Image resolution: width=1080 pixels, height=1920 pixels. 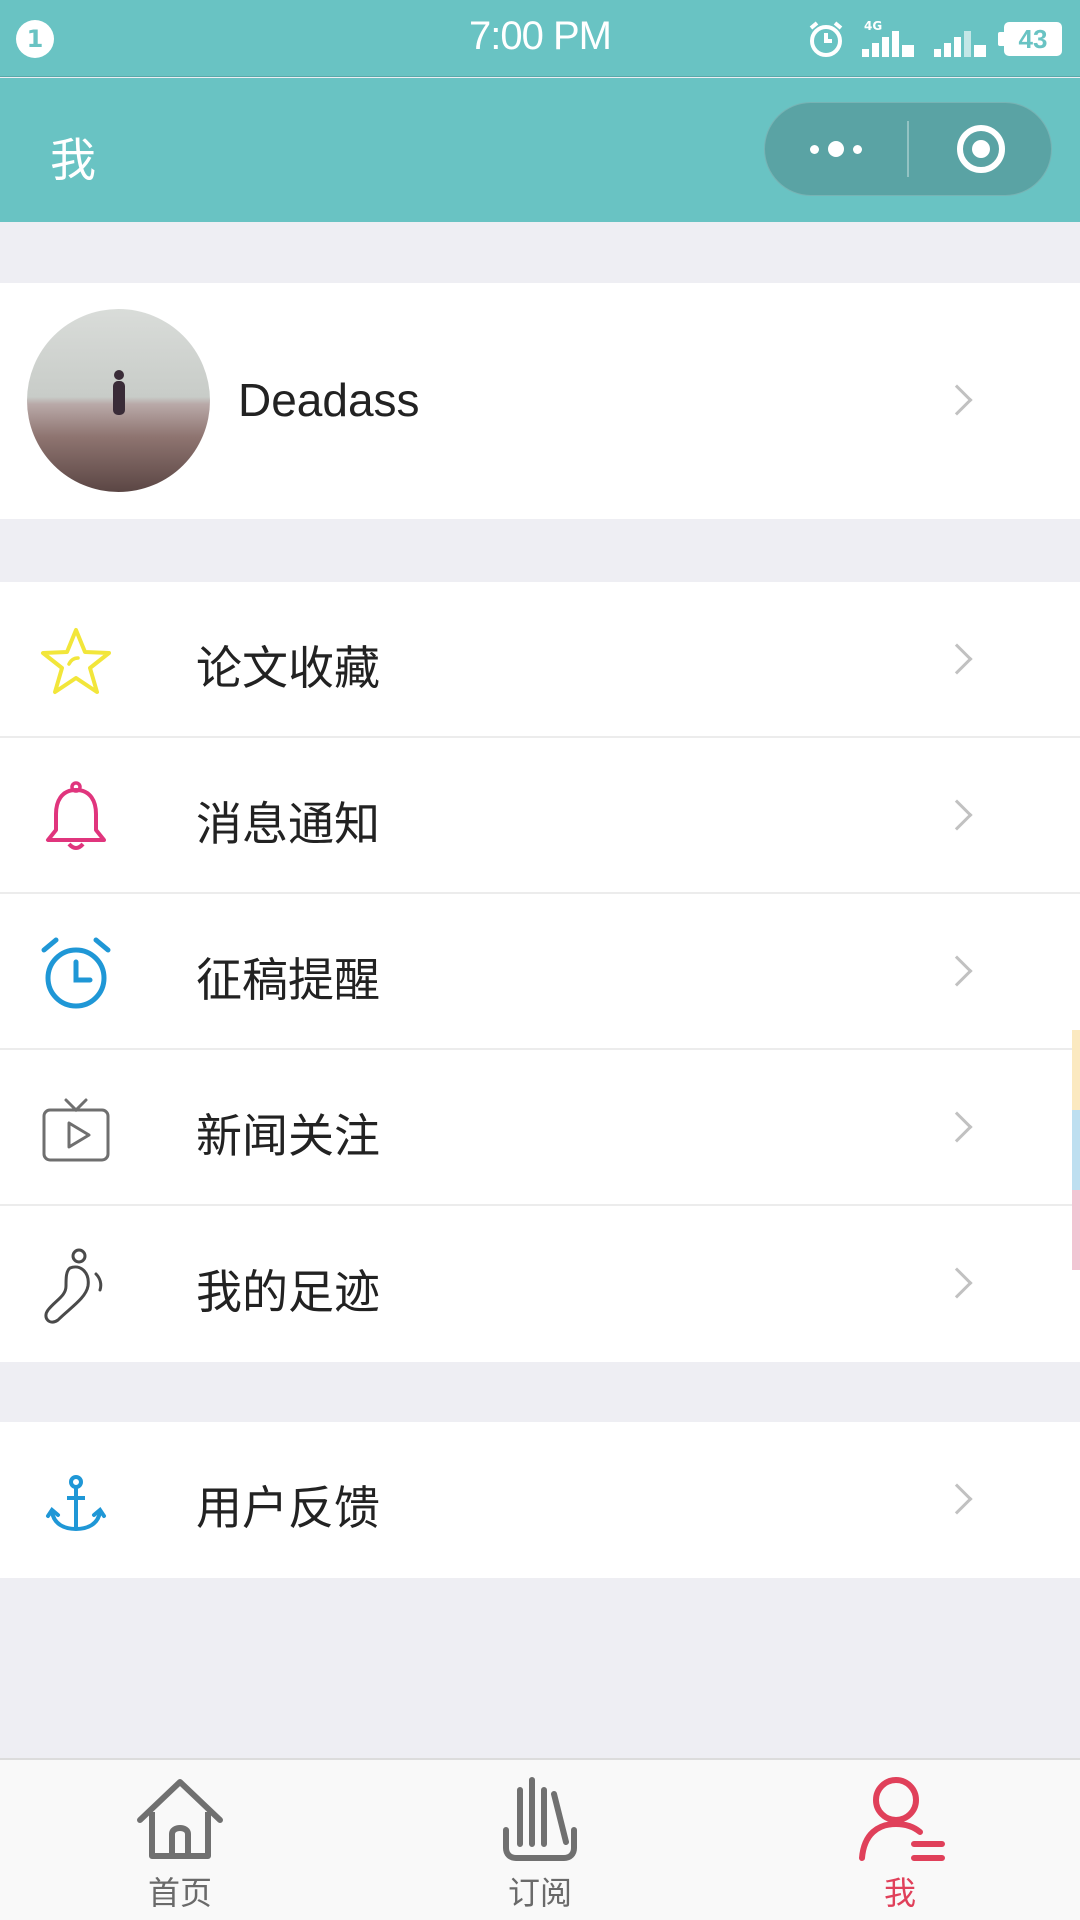 I want to click on menu-label: 我的足迹, so click(x=288, y=1292).